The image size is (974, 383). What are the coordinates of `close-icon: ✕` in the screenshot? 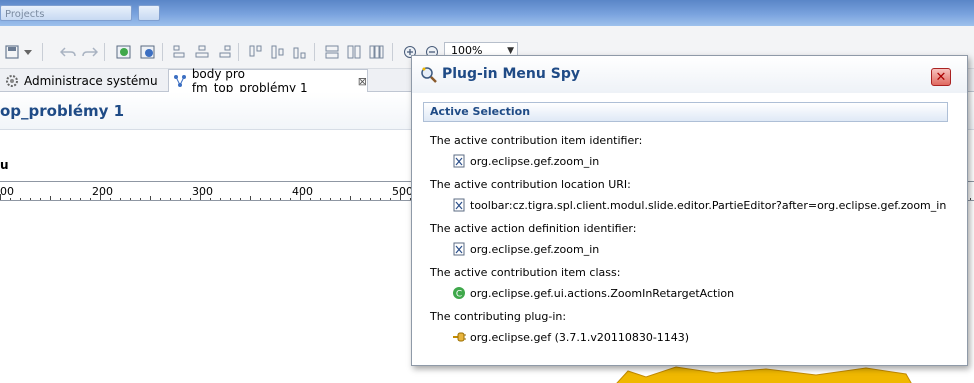 It's located at (941, 77).